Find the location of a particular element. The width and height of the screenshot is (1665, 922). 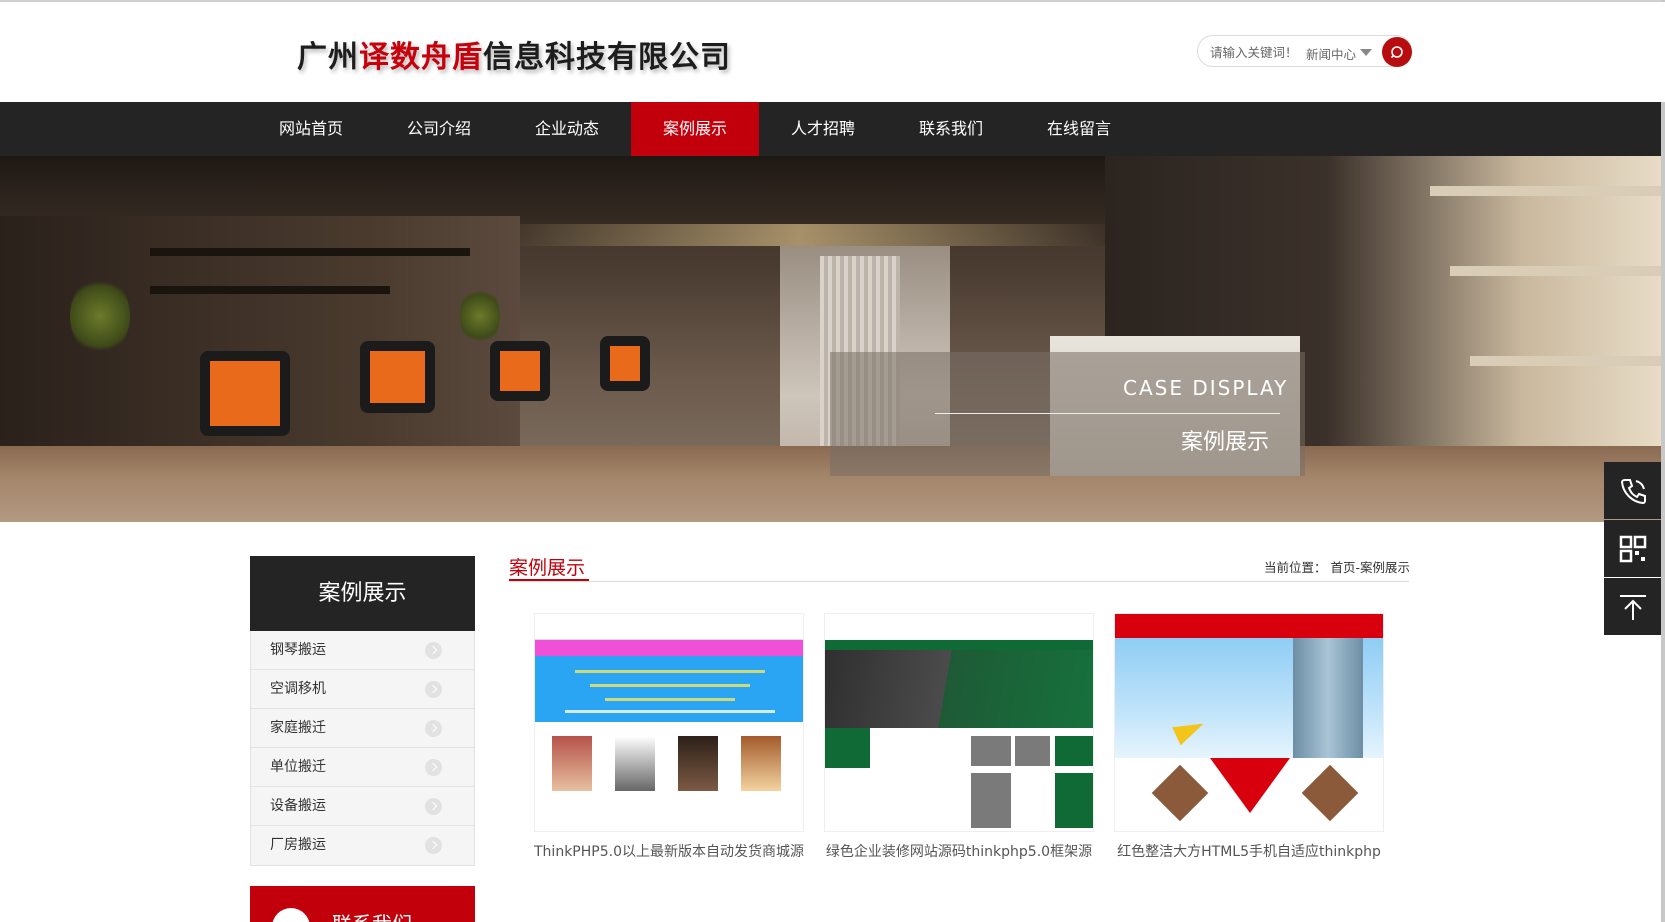

logo-part-2: 译数舟盾 is located at coordinates (421, 57).